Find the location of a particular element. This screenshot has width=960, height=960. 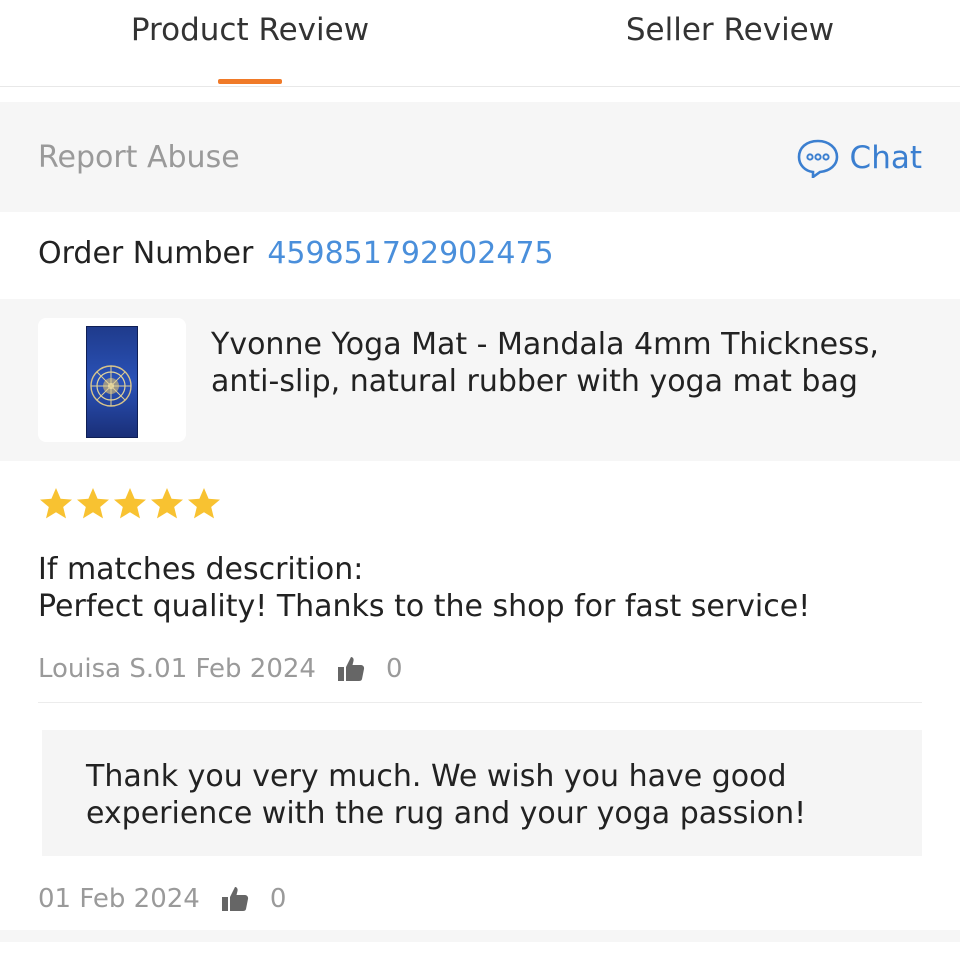

order-number-row: Order Number 459851792902475 is located at coordinates (296, 253).